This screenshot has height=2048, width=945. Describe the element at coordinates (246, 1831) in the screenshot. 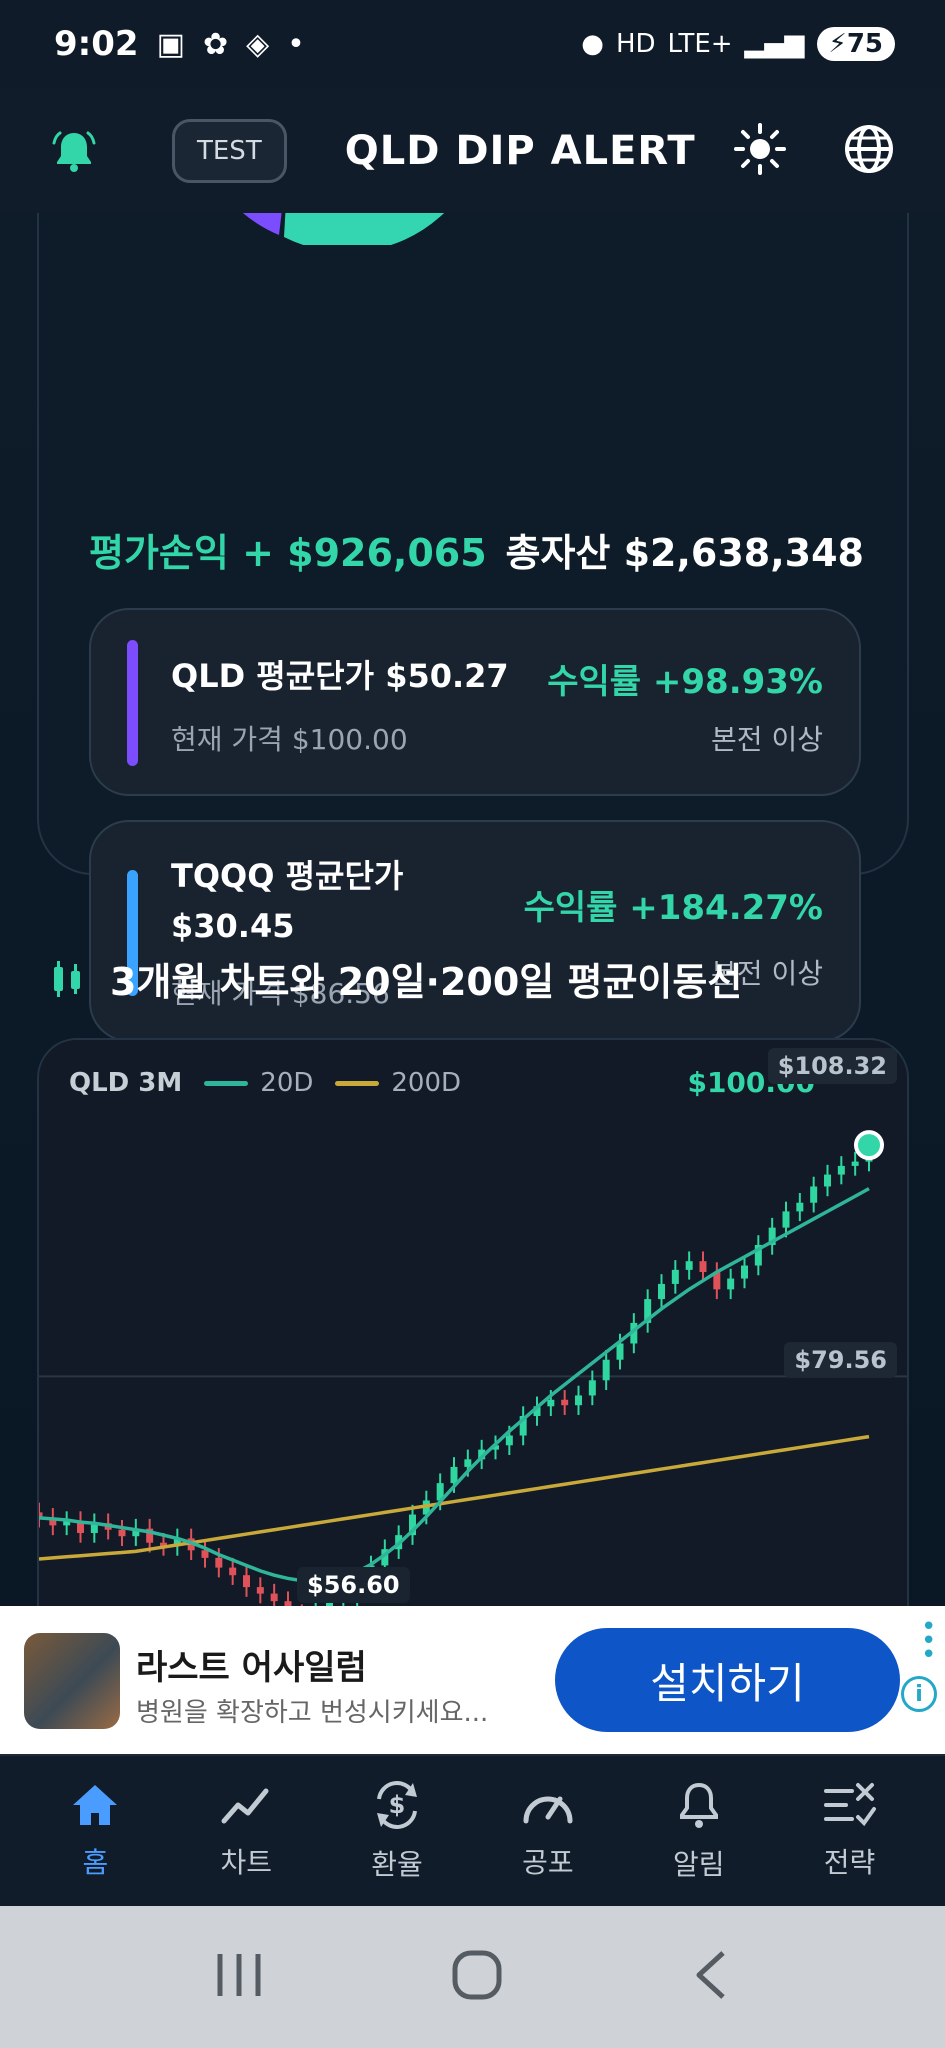

I see `nav-chart: 차트` at that location.